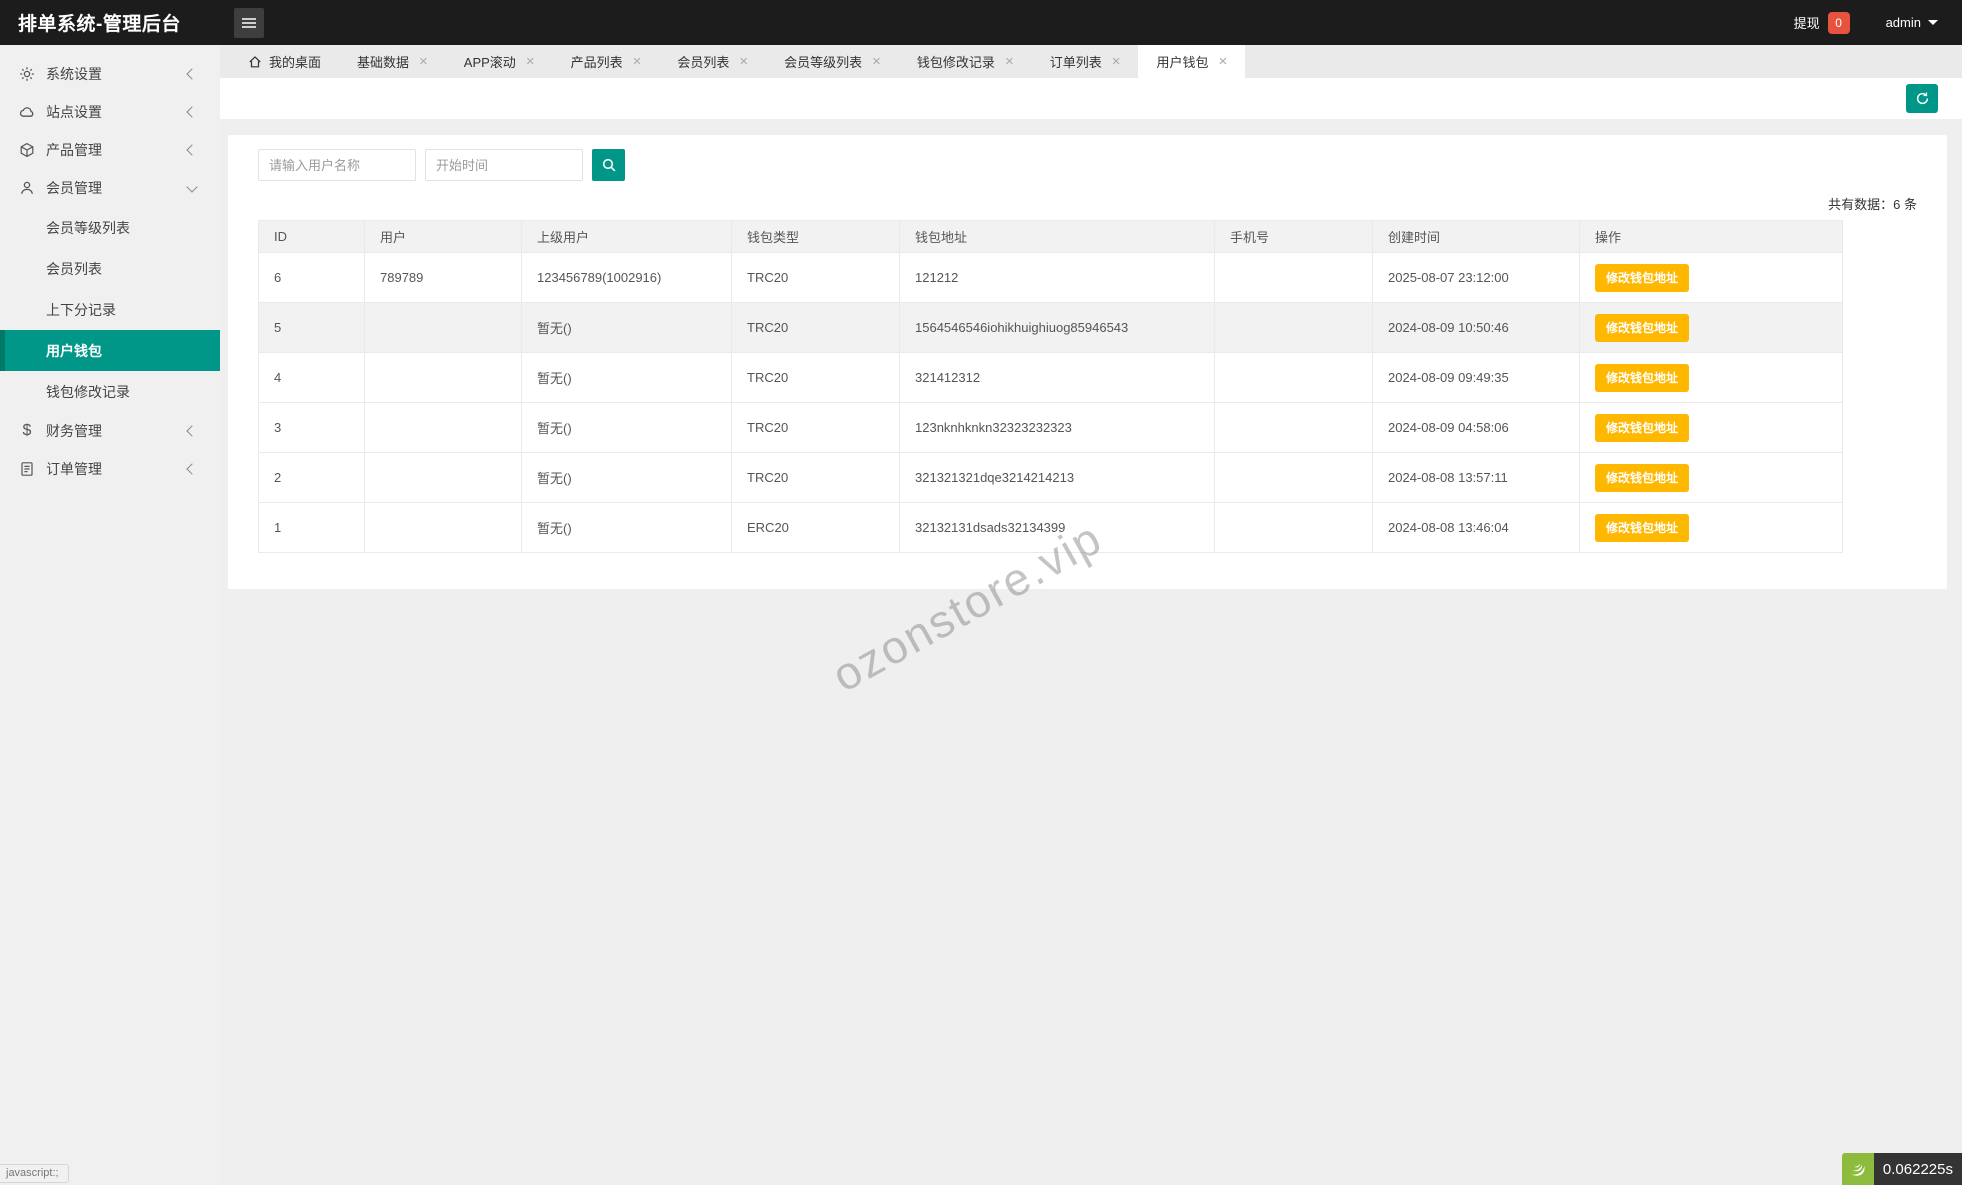  What do you see at coordinates (823, 62) in the screenshot?
I see `tab-label: 会员等级列表` at bounding box center [823, 62].